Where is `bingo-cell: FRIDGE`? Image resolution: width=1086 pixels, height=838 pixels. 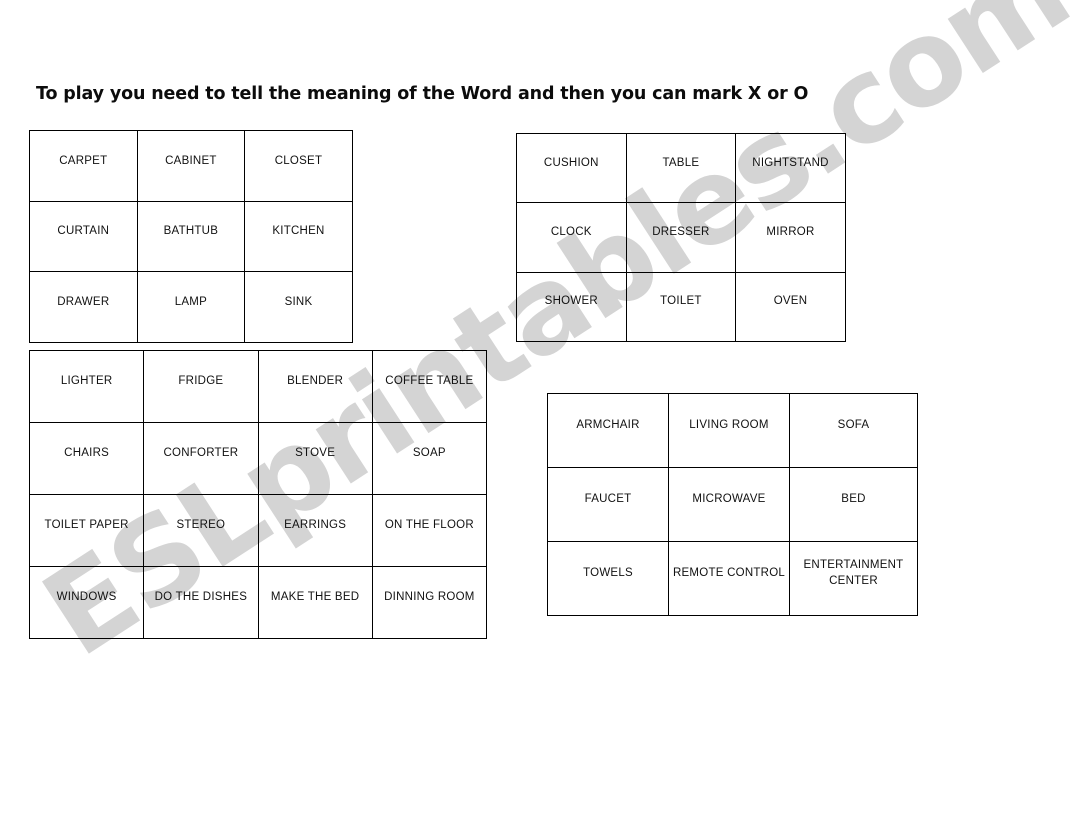 bingo-cell: FRIDGE is located at coordinates (201, 386).